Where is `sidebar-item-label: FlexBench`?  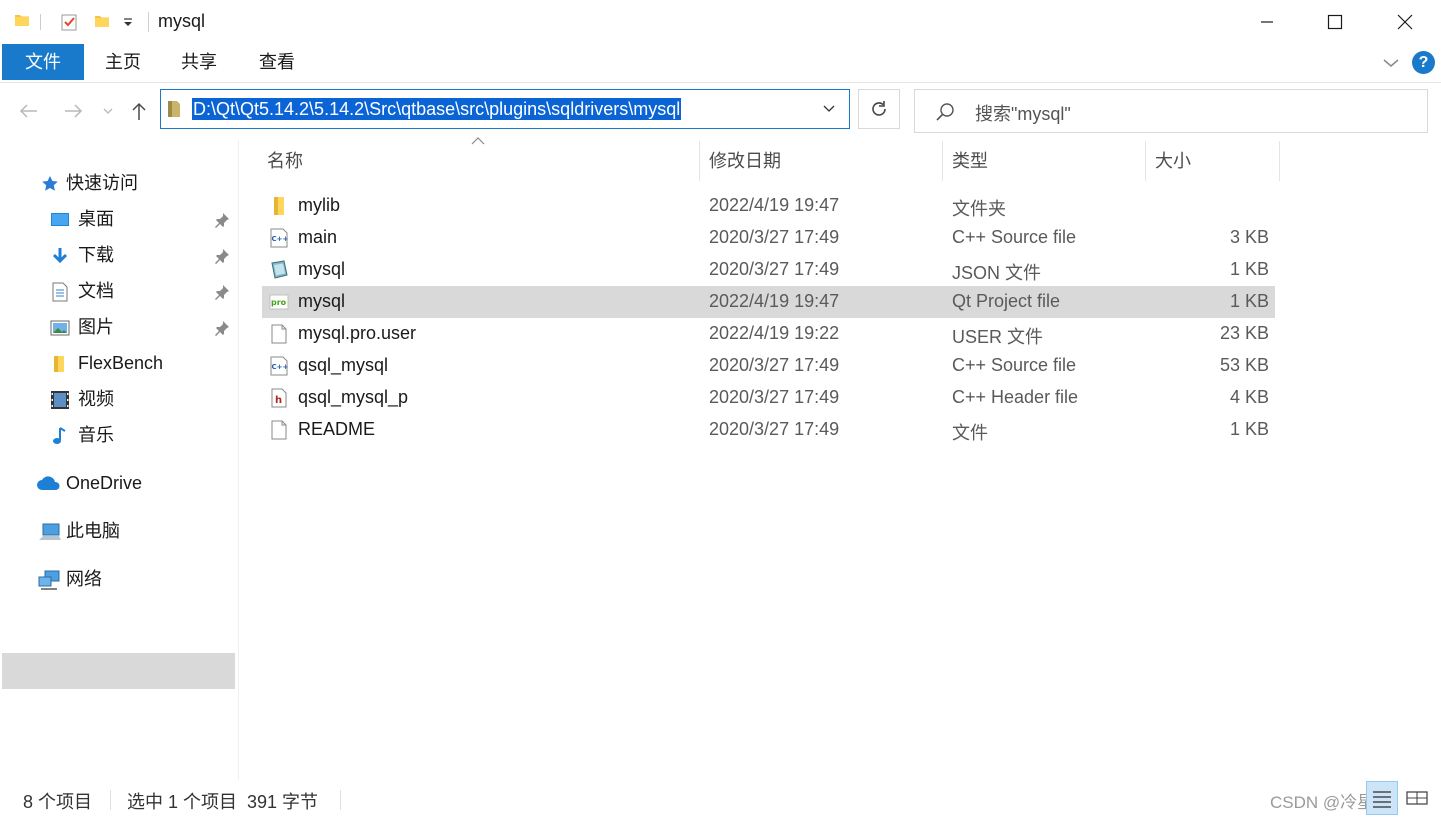 sidebar-item-label: FlexBench is located at coordinates (121, 363).